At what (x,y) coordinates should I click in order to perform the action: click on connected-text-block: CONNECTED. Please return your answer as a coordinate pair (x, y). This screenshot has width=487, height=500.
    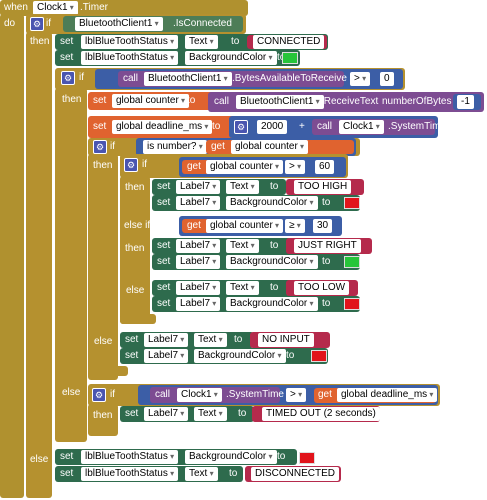
    Looking at the image, I should click on (287, 42).